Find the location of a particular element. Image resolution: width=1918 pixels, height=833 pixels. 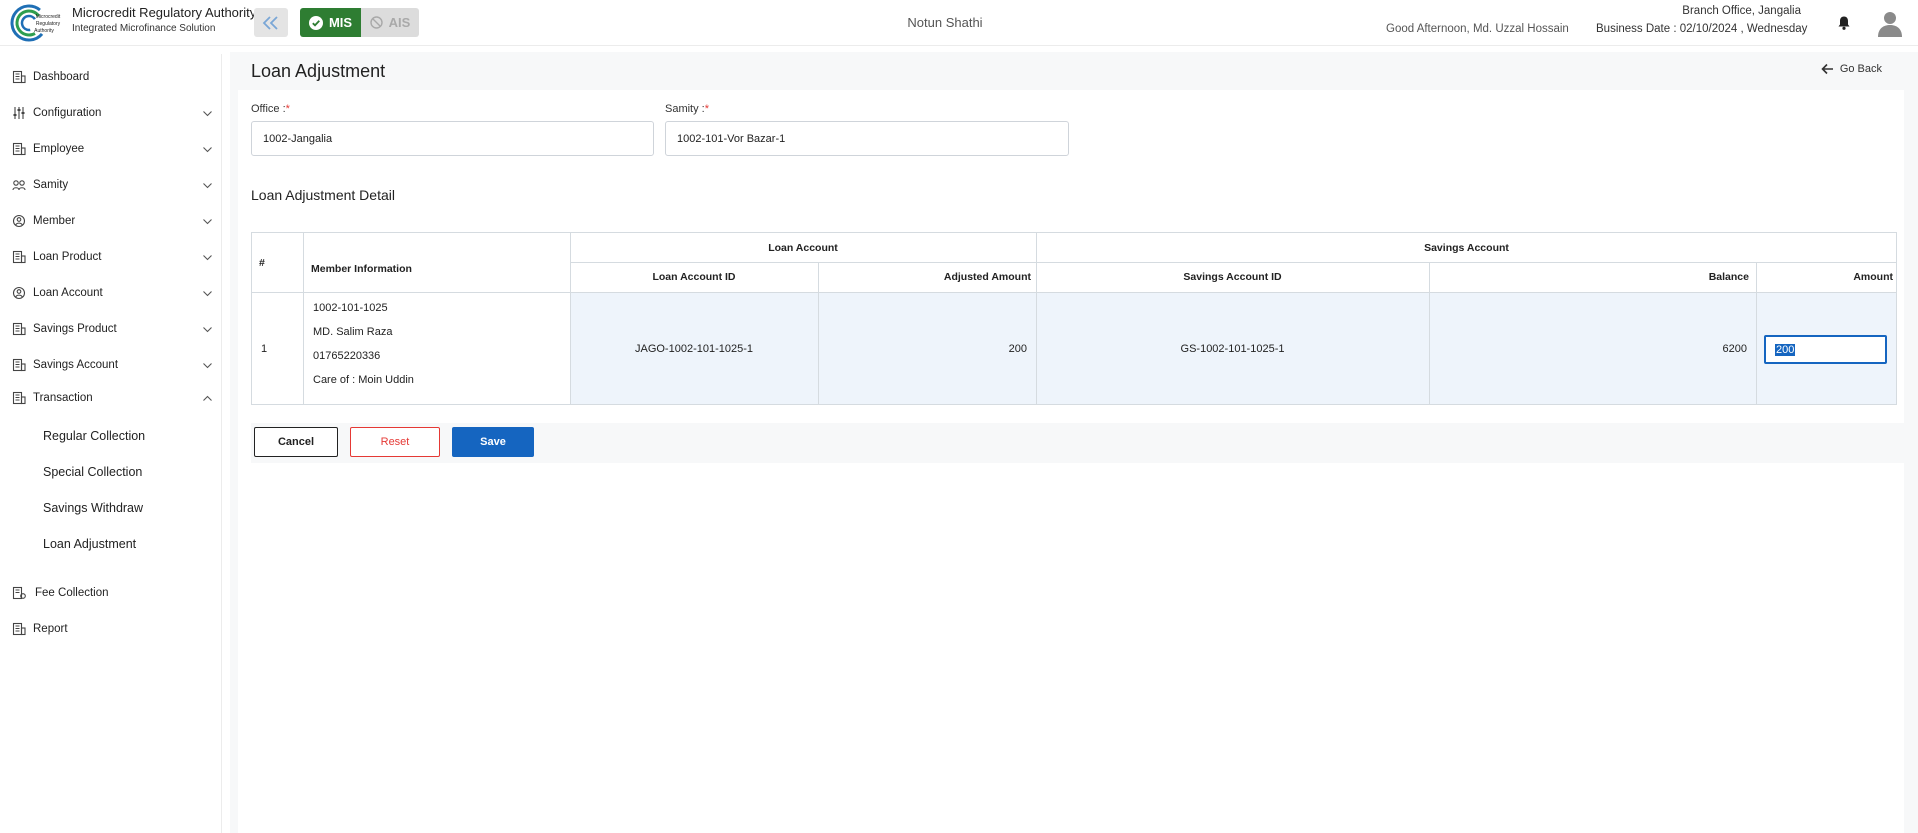

sidebar-item-label: Samity is located at coordinates (51, 185).